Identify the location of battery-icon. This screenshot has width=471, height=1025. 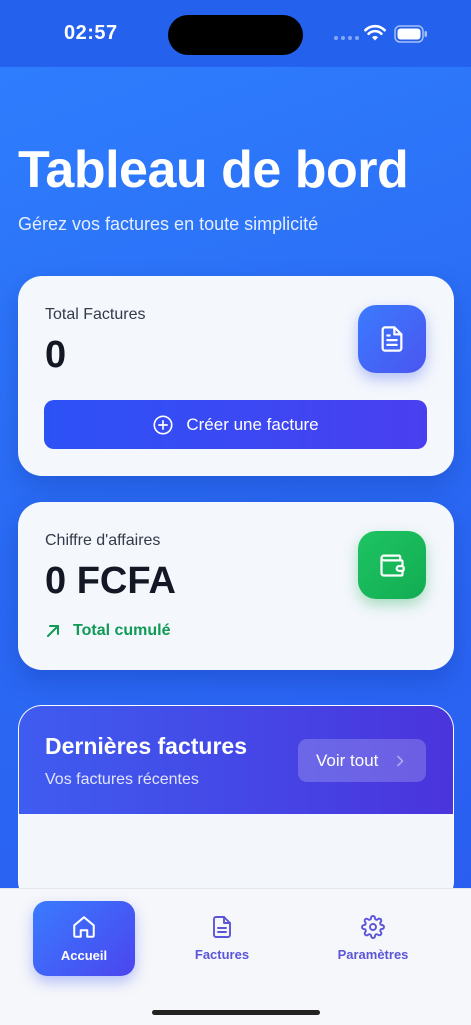
(410, 34).